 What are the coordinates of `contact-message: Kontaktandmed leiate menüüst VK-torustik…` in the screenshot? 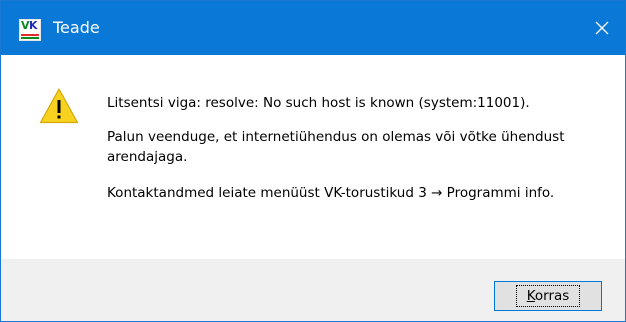 It's located at (331, 193).